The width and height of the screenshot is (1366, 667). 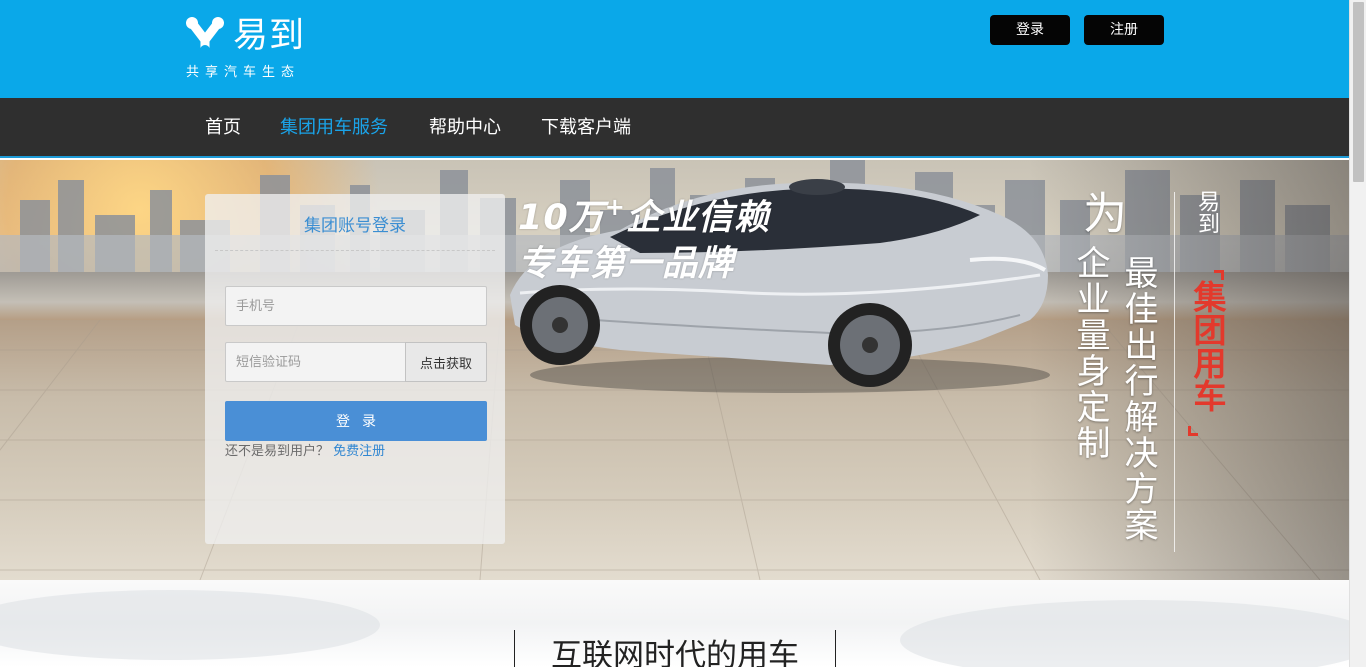 I want to click on slogan-divider, so click(x=1174, y=372).